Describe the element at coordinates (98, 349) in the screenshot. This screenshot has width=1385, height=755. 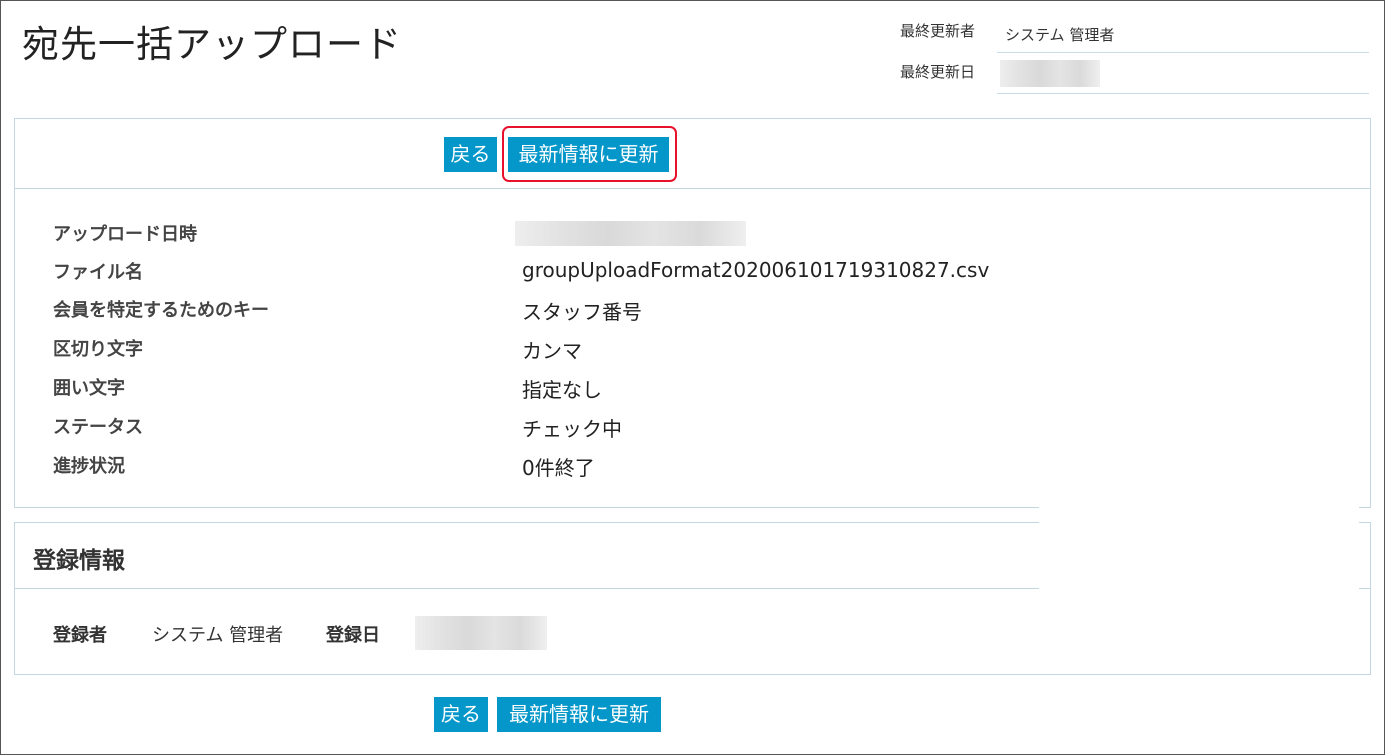
I see `detail-label: 区切り文字` at that location.